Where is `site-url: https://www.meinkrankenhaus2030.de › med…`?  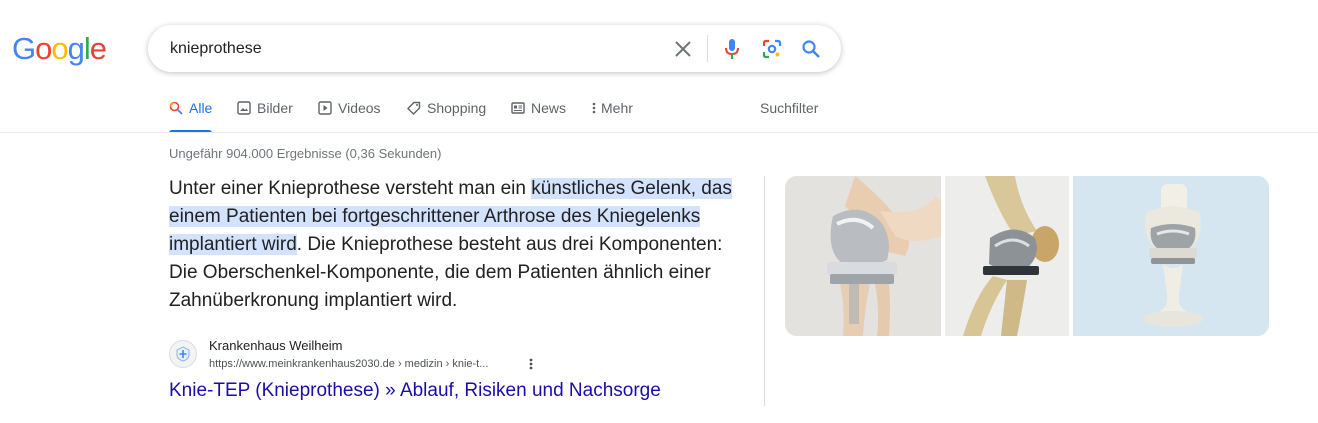
site-url: https://www.meinkrankenhaus2030.de › med… is located at coordinates (349, 364).